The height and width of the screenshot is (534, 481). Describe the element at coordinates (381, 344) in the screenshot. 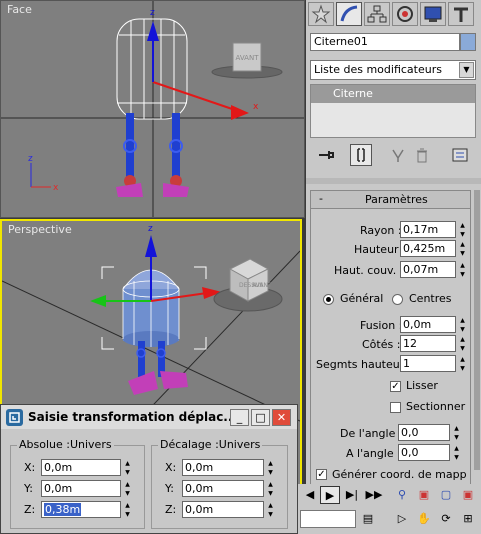

I see `sides-label: Côtés :` at that location.